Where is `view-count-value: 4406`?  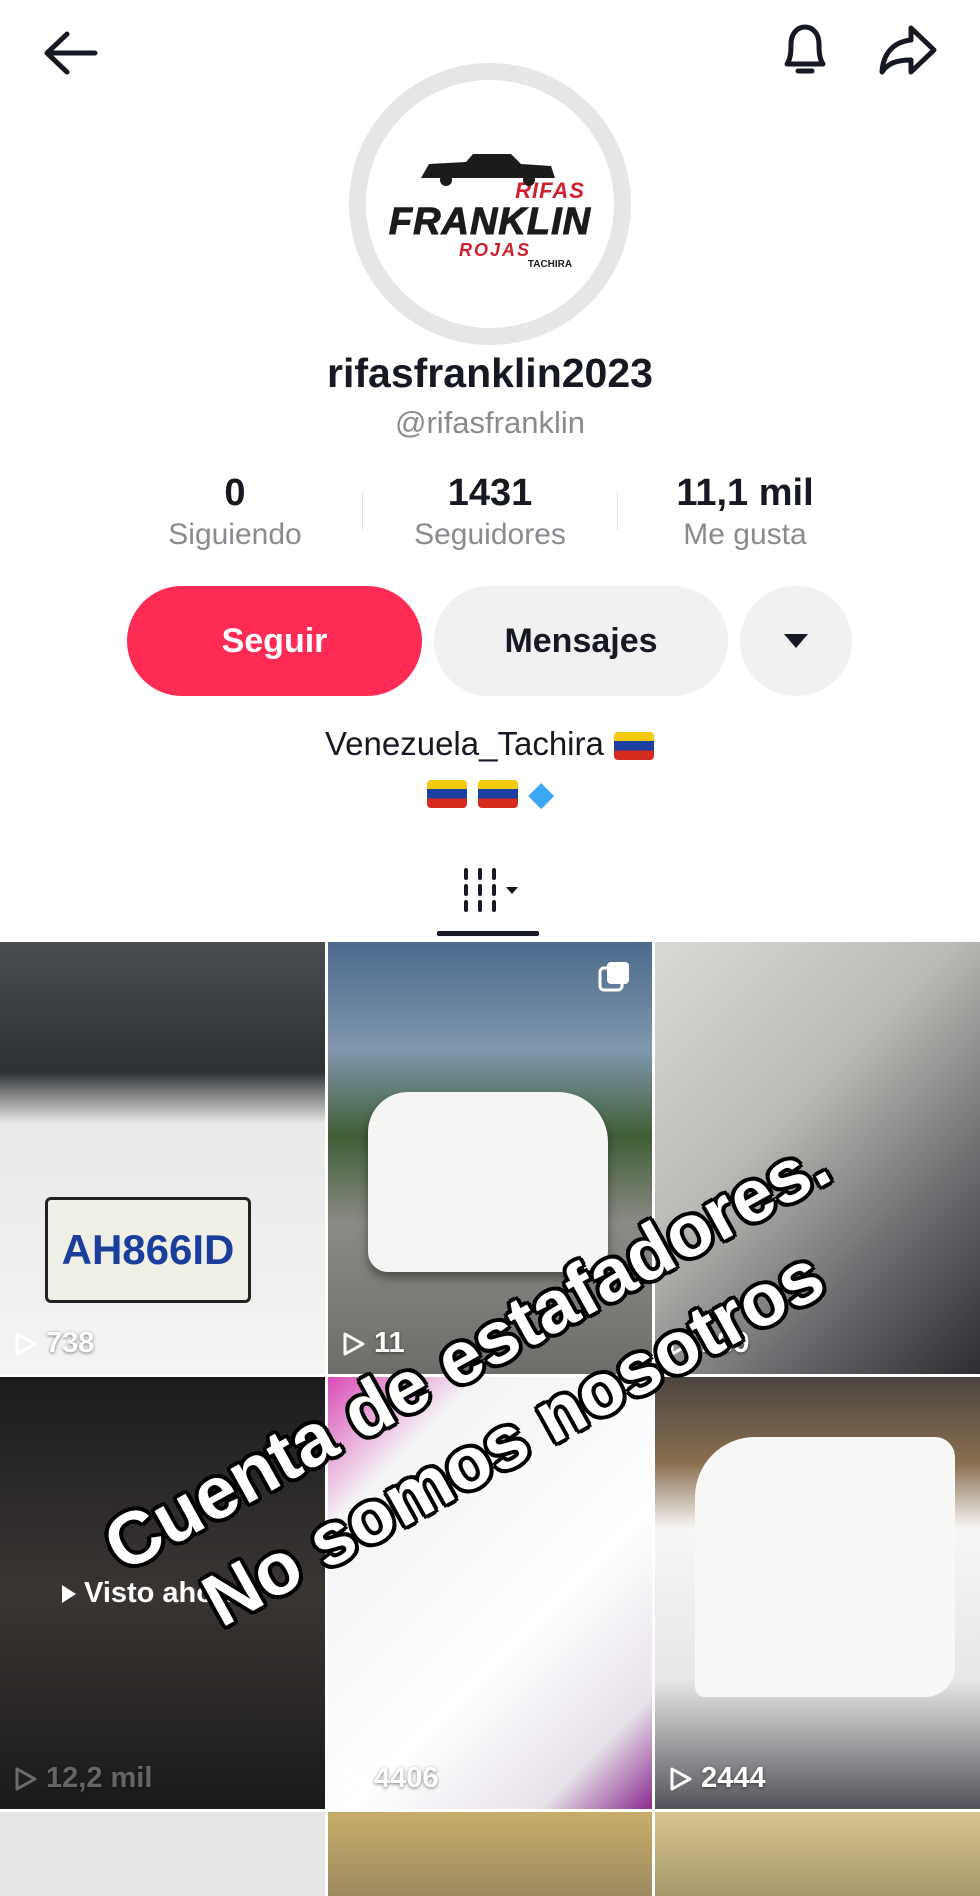 view-count-value: 4406 is located at coordinates (406, 1778).